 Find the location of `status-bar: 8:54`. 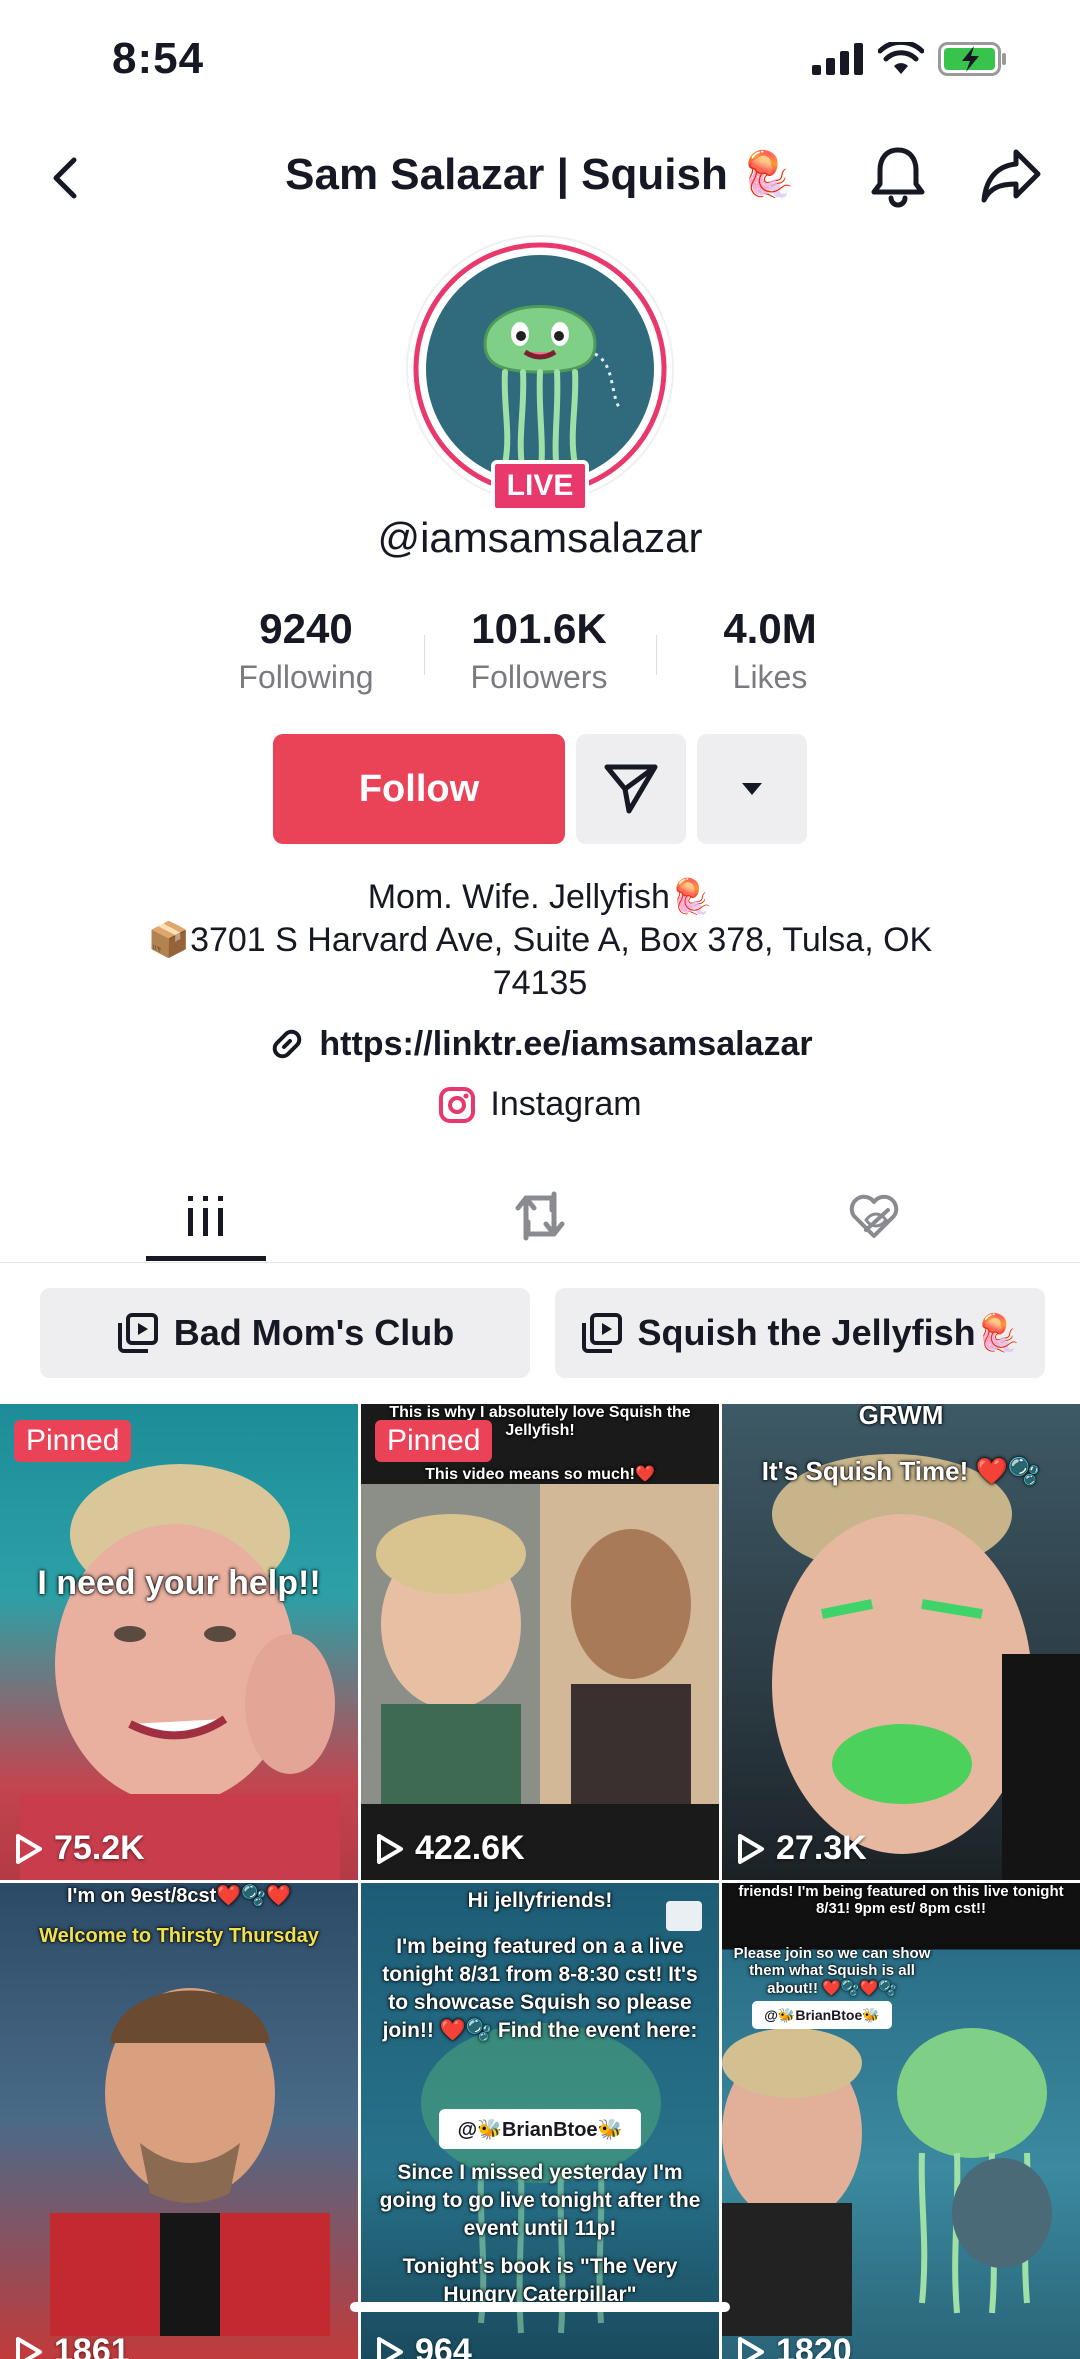

status-bar: 8:54 is located at coordinates (540, 55).